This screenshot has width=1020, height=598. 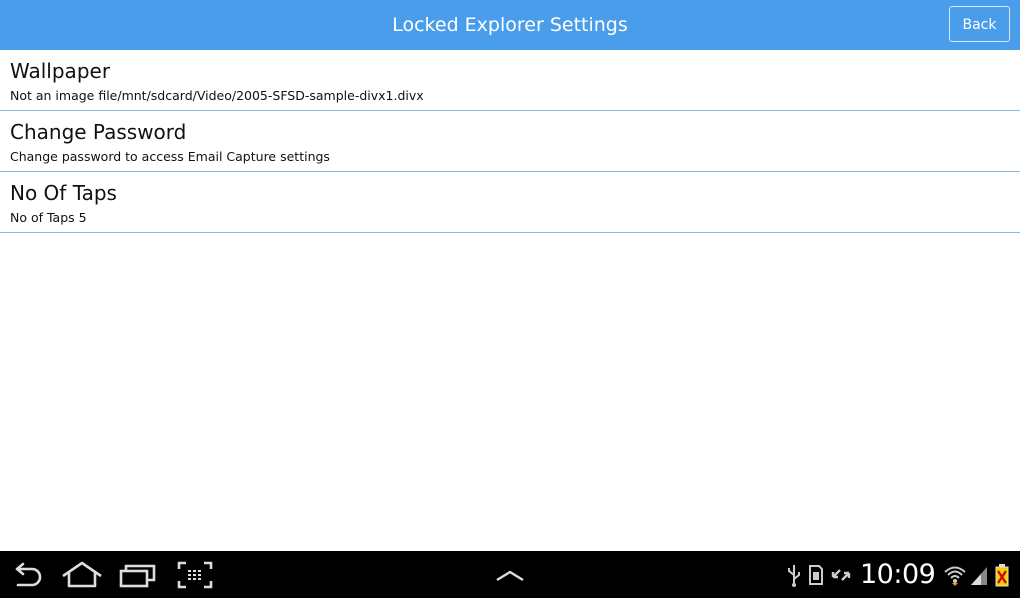 I want to click on screenshot-icon, so click(x=195, y=575).